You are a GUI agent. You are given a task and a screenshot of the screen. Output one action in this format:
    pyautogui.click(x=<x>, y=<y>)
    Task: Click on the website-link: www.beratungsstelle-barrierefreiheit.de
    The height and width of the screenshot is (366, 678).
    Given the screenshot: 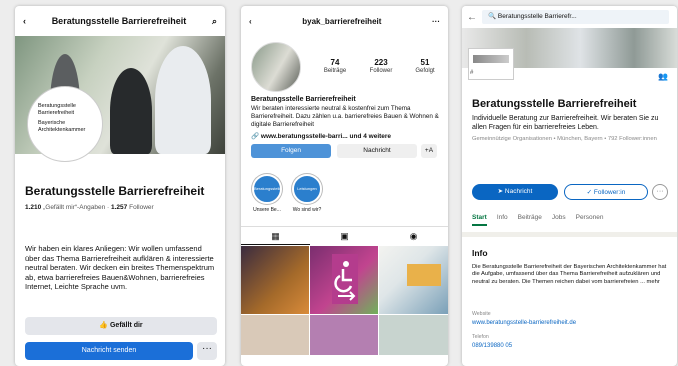 What is the action you would take?
    pyautogui.click(x=524, y=323)
    